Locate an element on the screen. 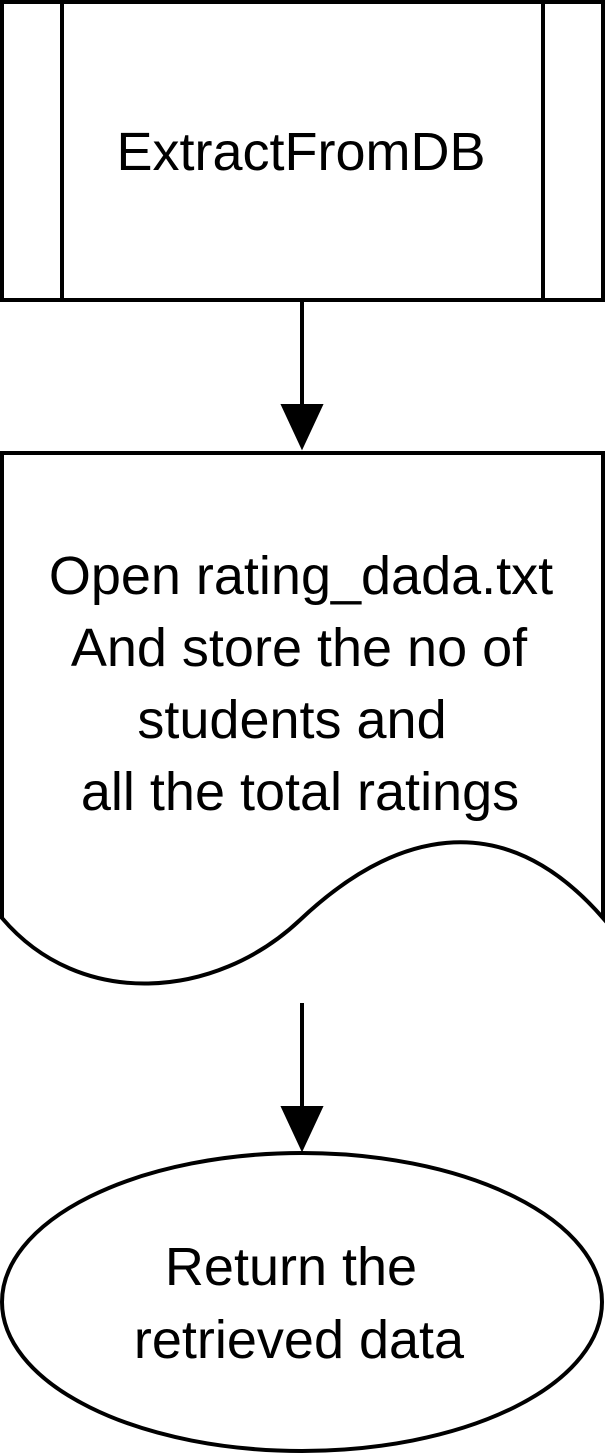  document-label-line-3: students and is located at coordinates (291, 720).